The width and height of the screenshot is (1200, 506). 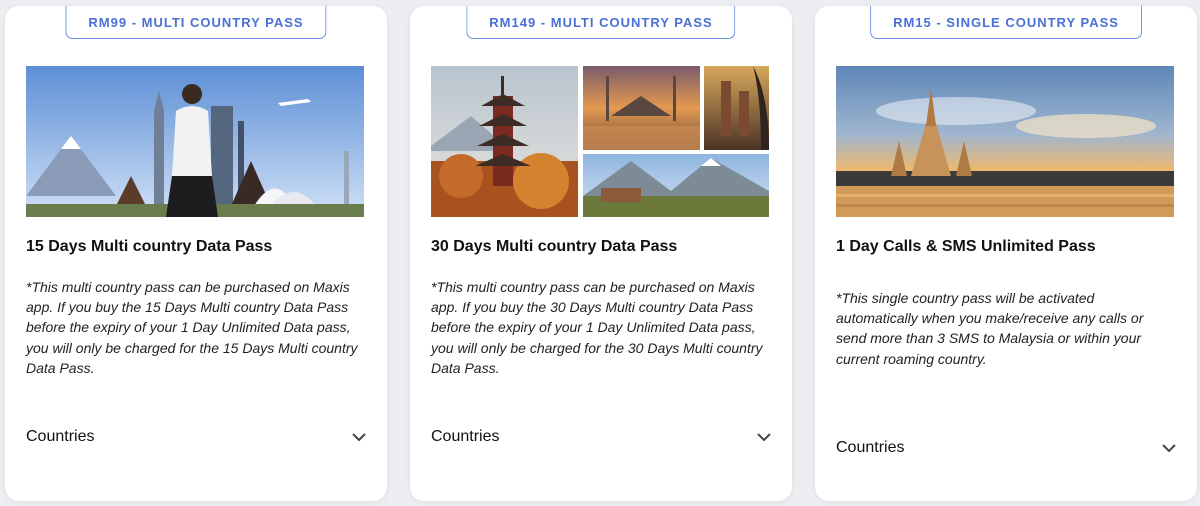 I want to click on price-badge: RM149 - MULTI COUNTRY PASS, so click(x=601, y=22).